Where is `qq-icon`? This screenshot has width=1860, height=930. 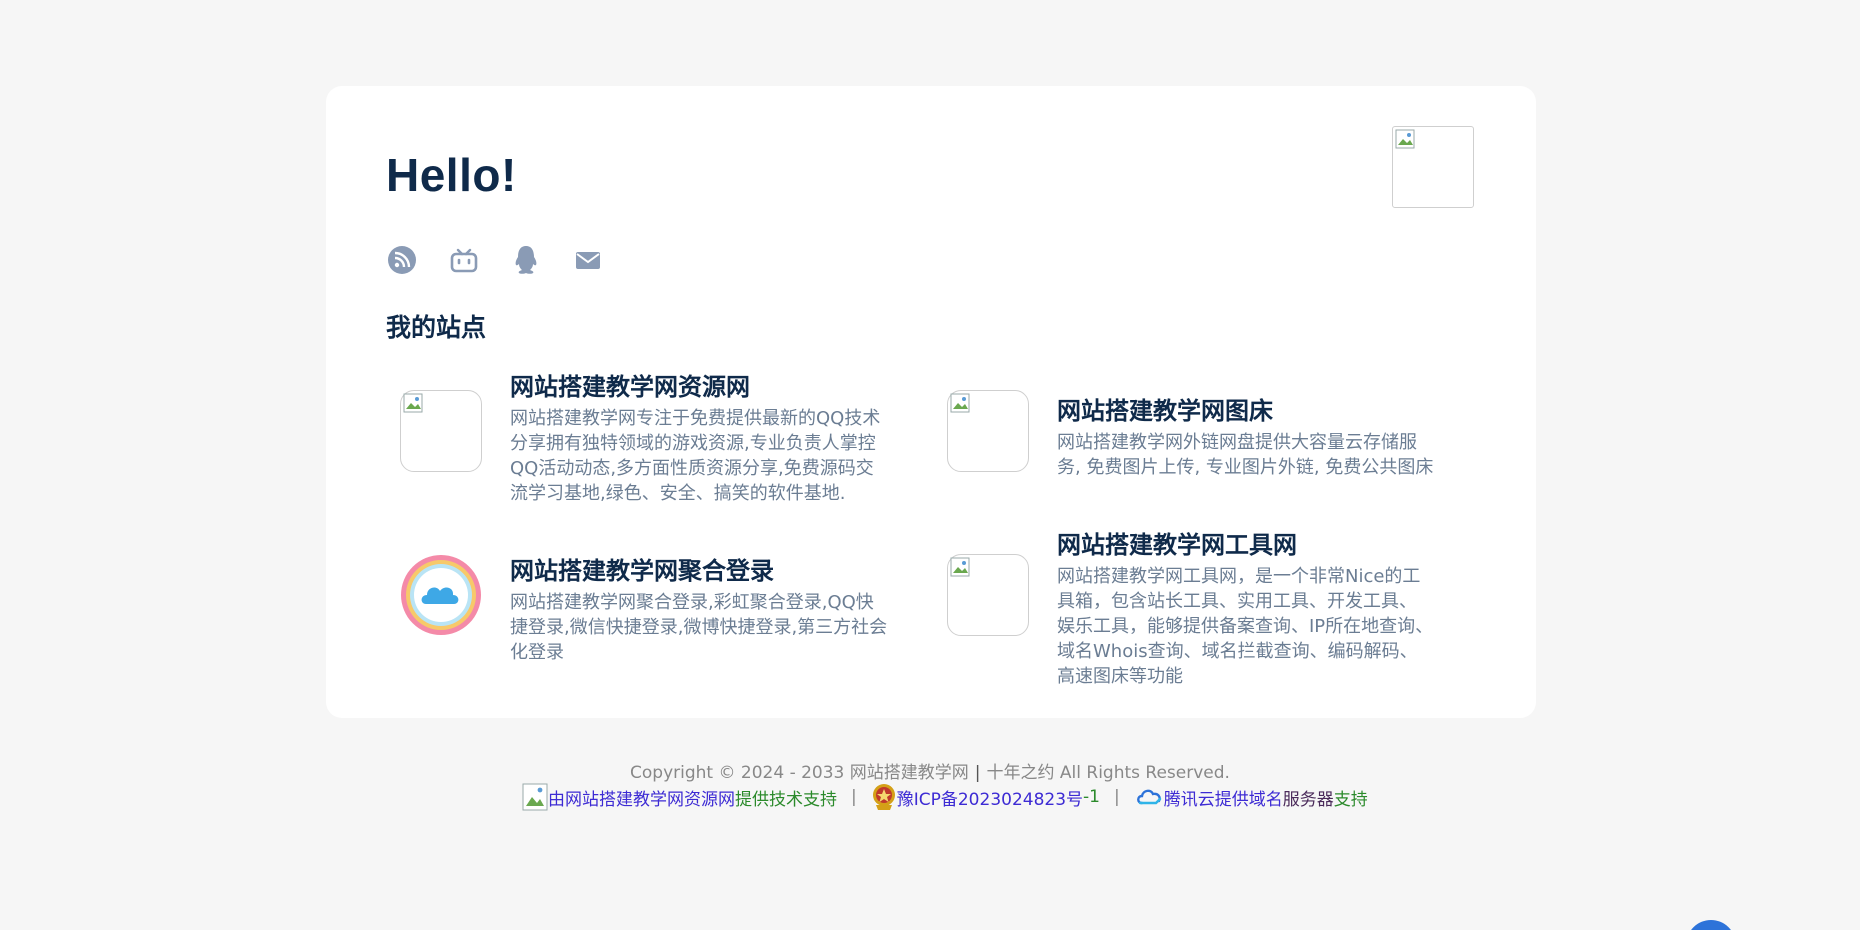 qq-icon is located at coordinates (526, 260).